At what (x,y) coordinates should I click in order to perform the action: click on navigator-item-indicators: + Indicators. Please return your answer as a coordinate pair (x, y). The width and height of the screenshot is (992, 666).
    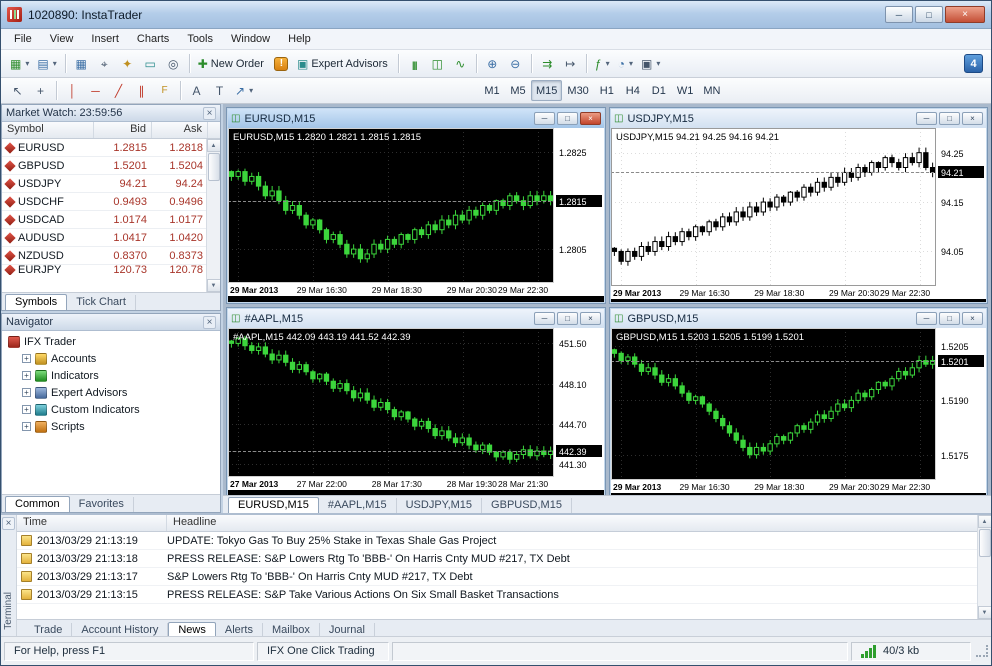
    Looking at the image, I should click on (111, 375).